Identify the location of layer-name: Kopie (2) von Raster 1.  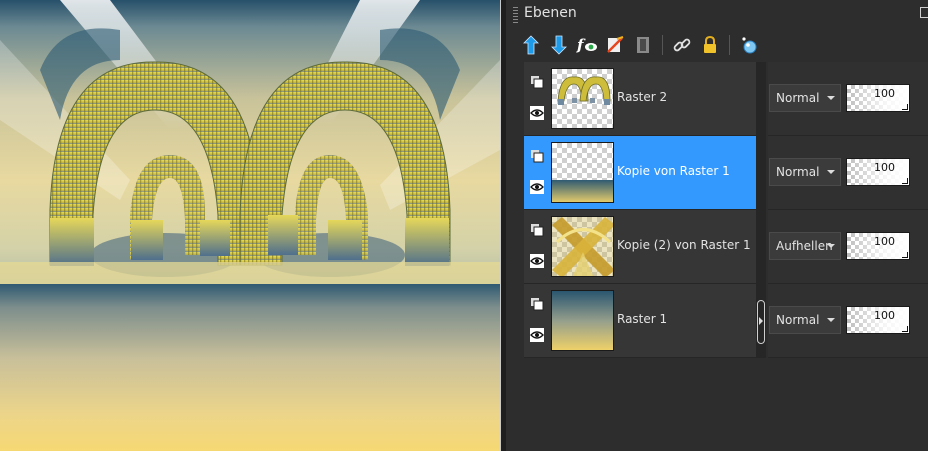
(684, 245).